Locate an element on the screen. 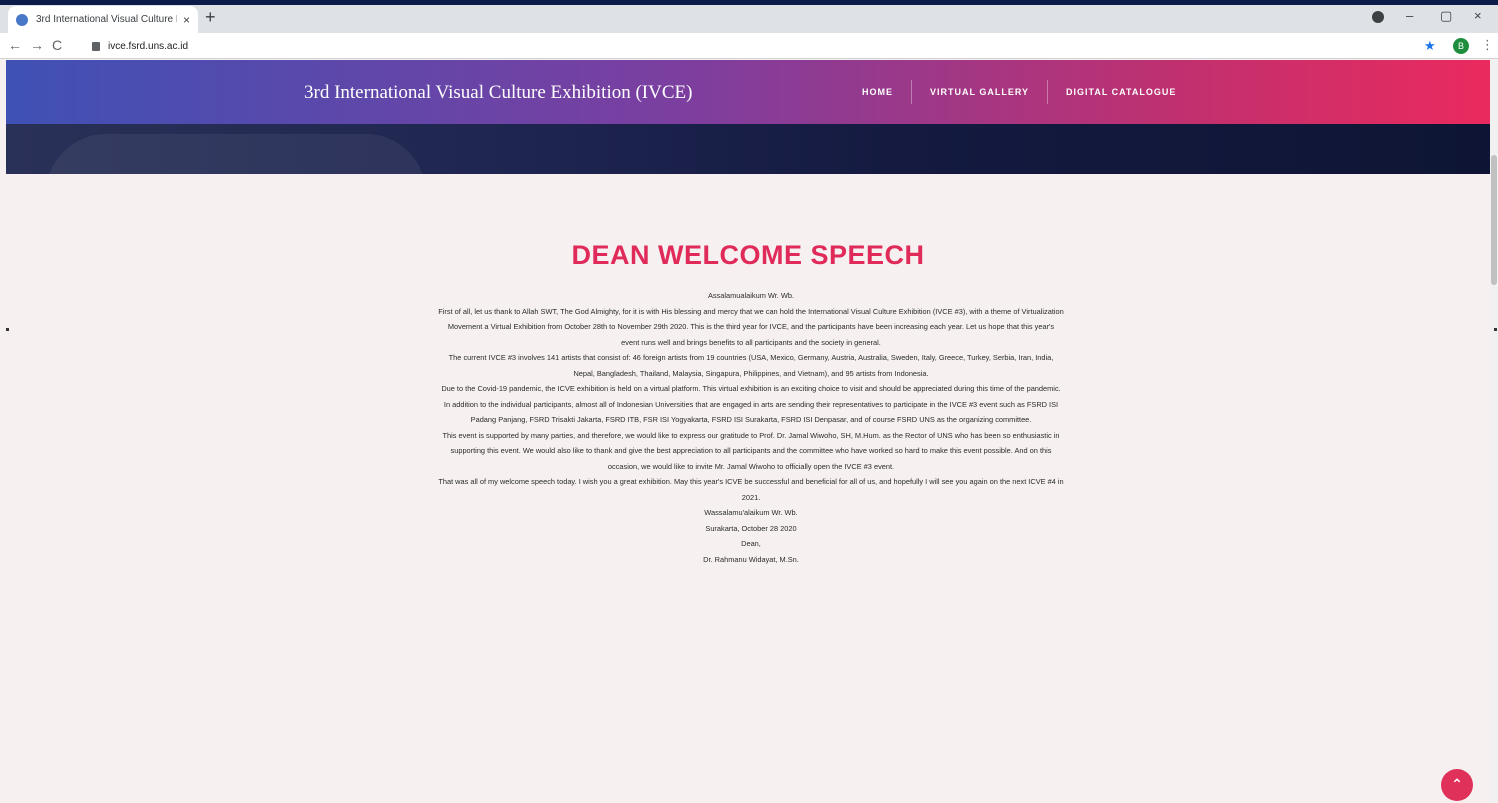 The image size is (1498, 803). profile-avatar: B is located at coordinates (1461, 46).